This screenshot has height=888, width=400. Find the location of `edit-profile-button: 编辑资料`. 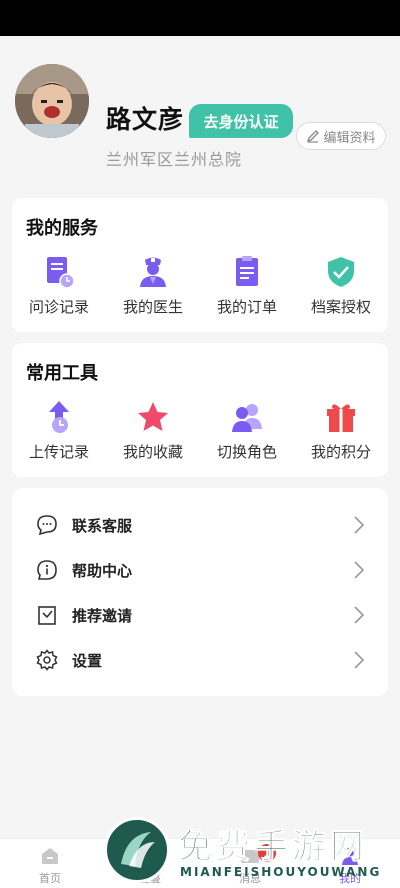

edit-profile-button: 编辑资料 is located at coordinates (341, 136).